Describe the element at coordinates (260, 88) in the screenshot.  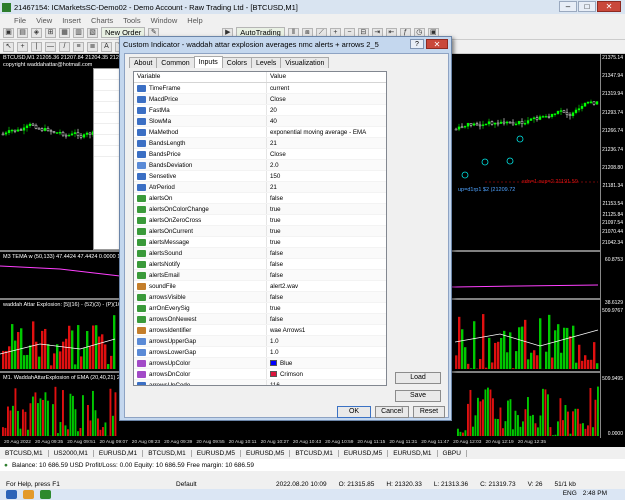
I see `param-row: TimeFrame current` at that location.